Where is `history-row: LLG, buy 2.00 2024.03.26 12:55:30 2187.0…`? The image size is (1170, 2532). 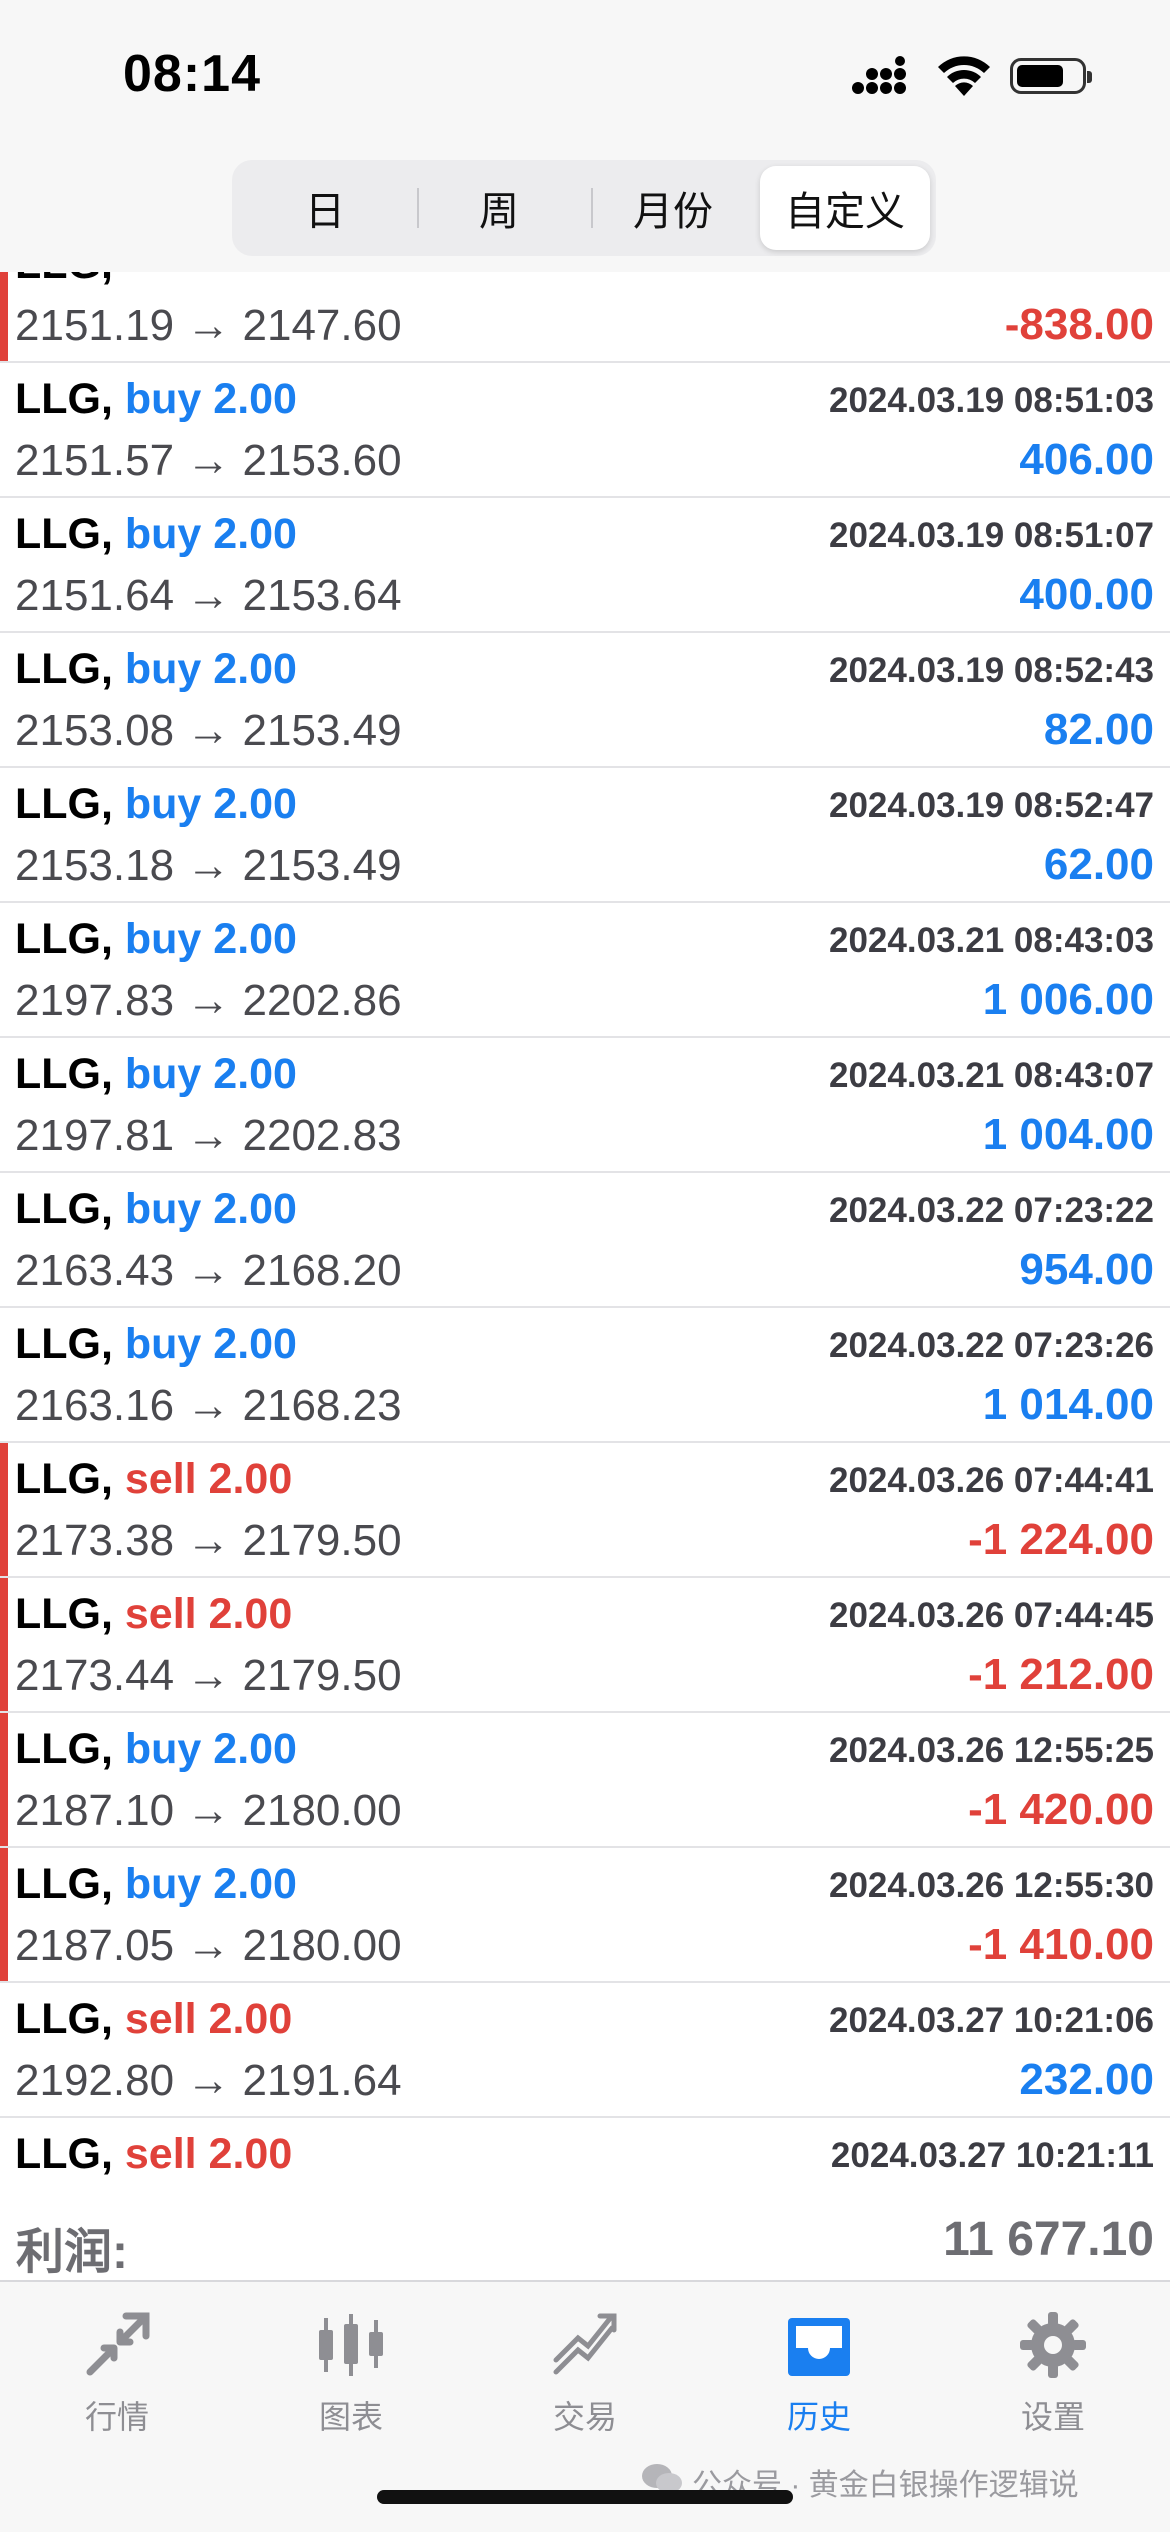 history-row: LLG, buy 2.00 2024.03.26 12:55:30 2187.0… is located at coordinates (585, 1915).